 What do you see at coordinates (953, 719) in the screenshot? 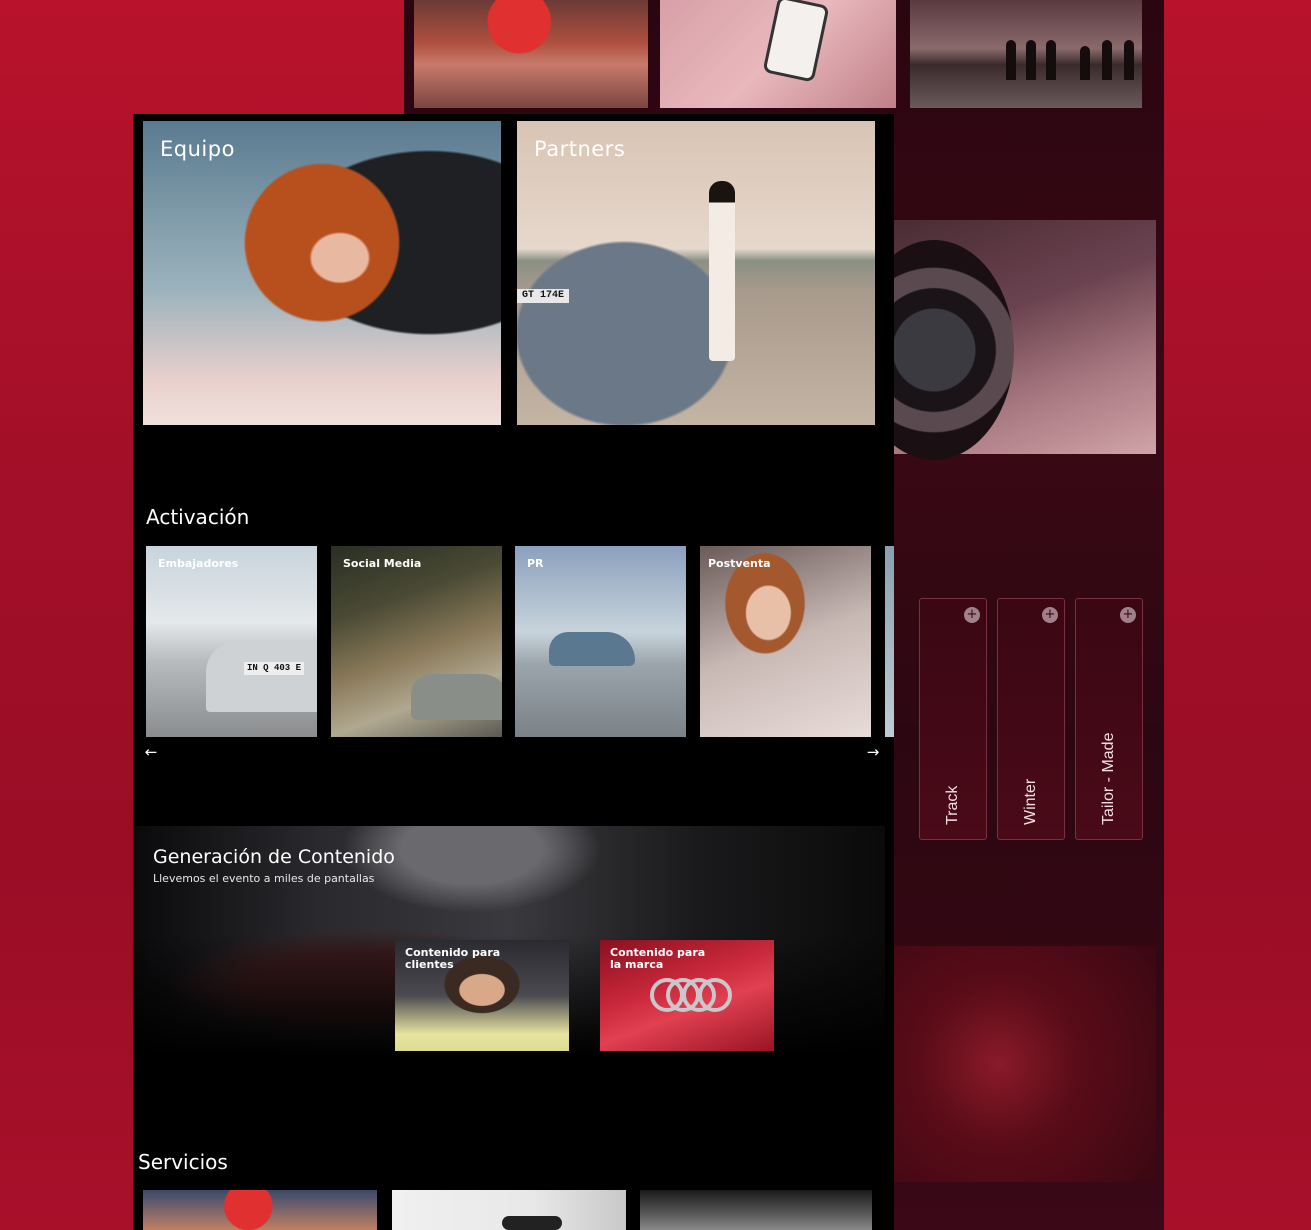
I see `side-card-track: + Track` at bounding box center [953, 719].